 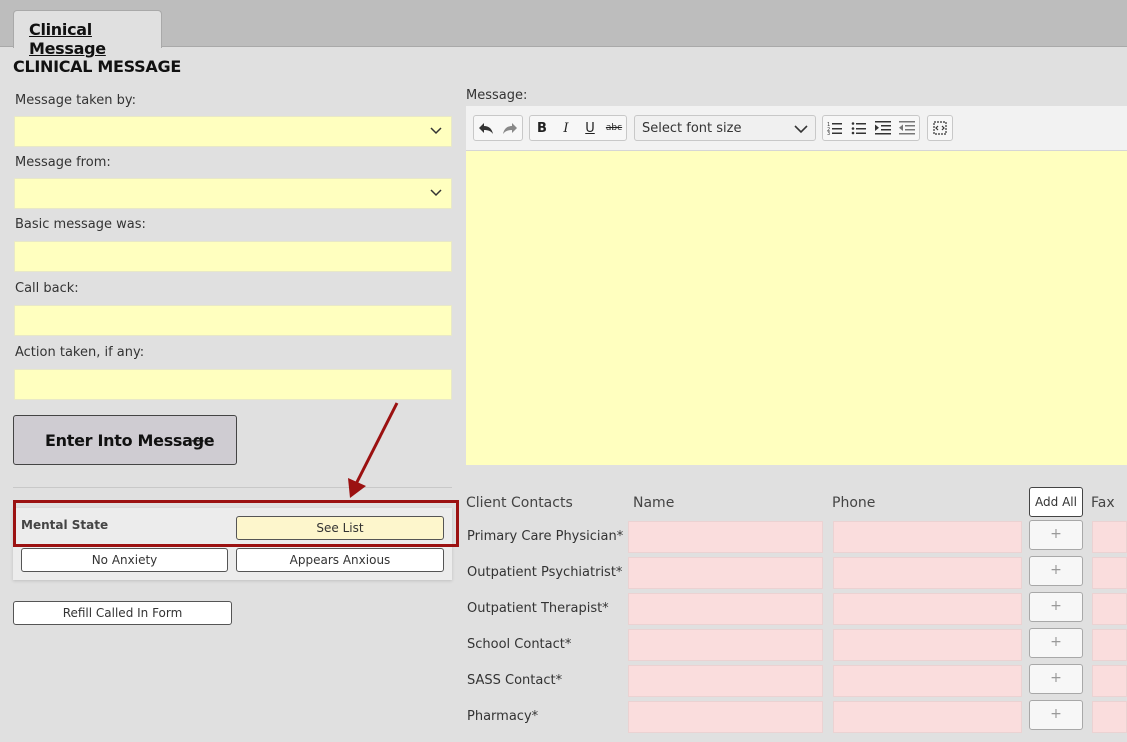 I want to click on bold-icon: B, so click(x=542, y=128).